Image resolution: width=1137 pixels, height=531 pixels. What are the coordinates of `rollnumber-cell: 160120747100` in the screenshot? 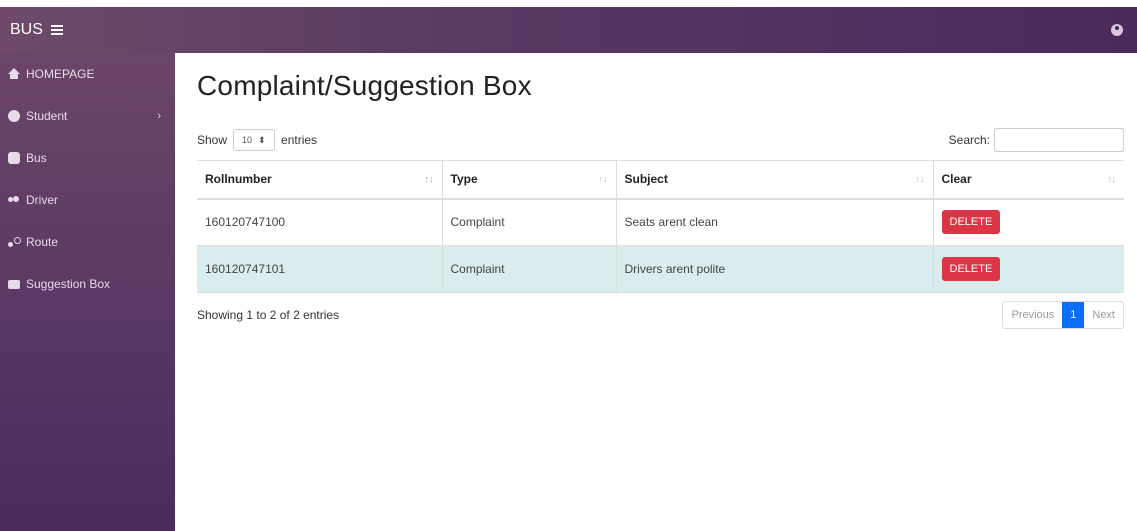 It's located at (319, 222).